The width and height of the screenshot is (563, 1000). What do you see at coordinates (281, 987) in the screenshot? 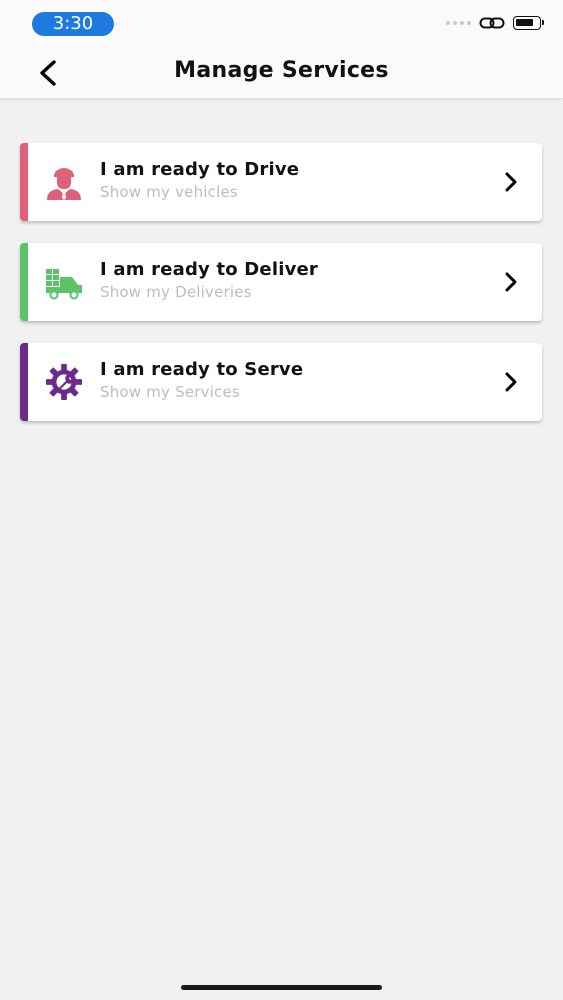
I see `home-indicator` at bounding box center [281, 987].